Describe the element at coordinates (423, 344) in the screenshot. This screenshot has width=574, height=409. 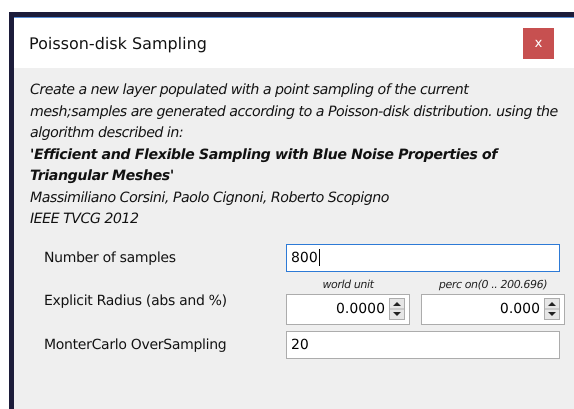
I see `input-field: 20` at that location.